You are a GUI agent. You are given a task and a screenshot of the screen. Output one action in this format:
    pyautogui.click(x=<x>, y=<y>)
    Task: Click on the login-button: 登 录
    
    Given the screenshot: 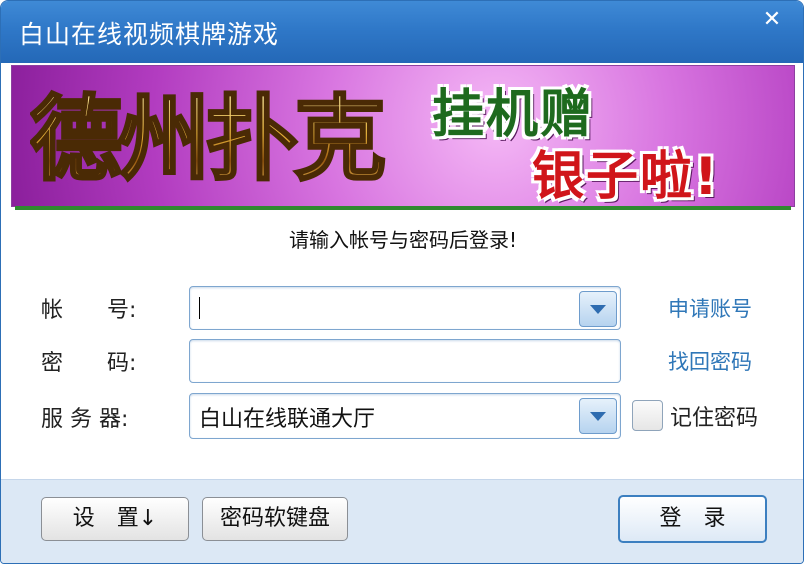 What is the action you would take?
    pyautogui.click(x=692, y=519)
    